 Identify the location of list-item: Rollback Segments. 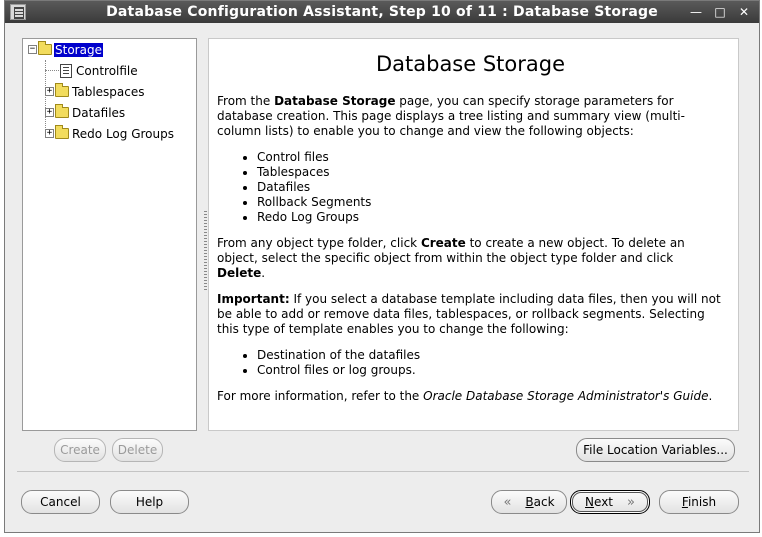
(490, 202).